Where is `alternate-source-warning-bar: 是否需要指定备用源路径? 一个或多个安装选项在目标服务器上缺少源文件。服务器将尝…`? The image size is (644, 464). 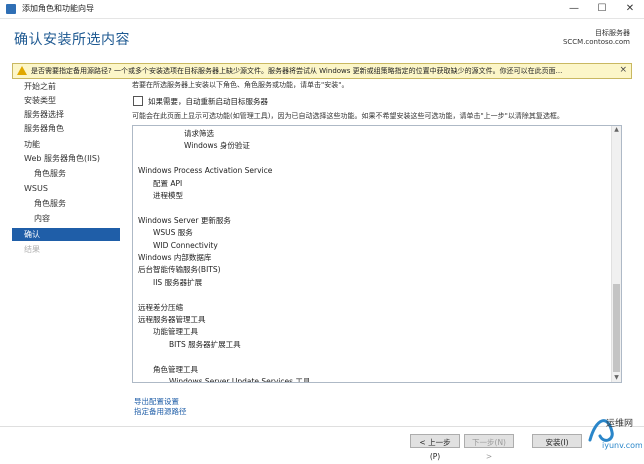 alternate-source-warning-bar: 是否需要指定备用源路径? 一个或多个安装选项在目标服务器上缺少源文件。服务器将尝… is located at coordinates (322, 71).